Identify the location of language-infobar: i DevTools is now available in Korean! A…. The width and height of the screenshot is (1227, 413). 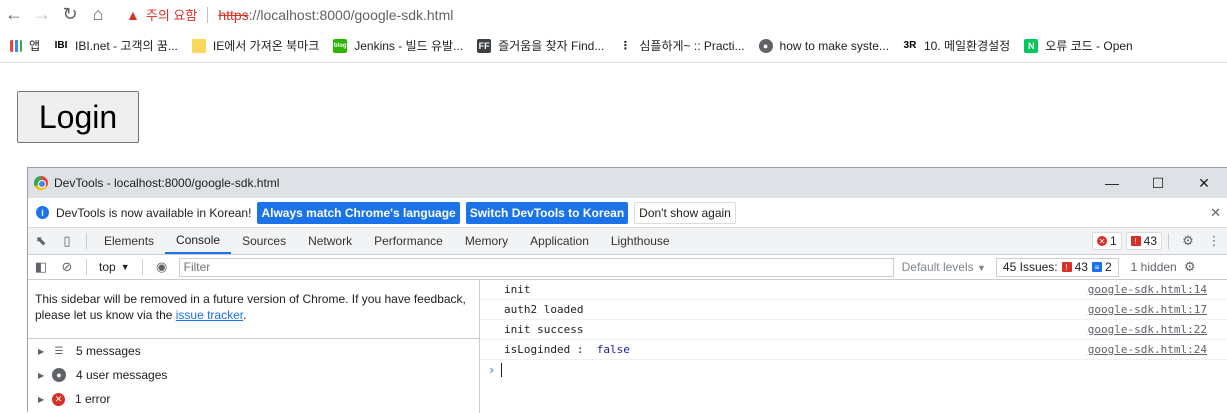
(627, 213).